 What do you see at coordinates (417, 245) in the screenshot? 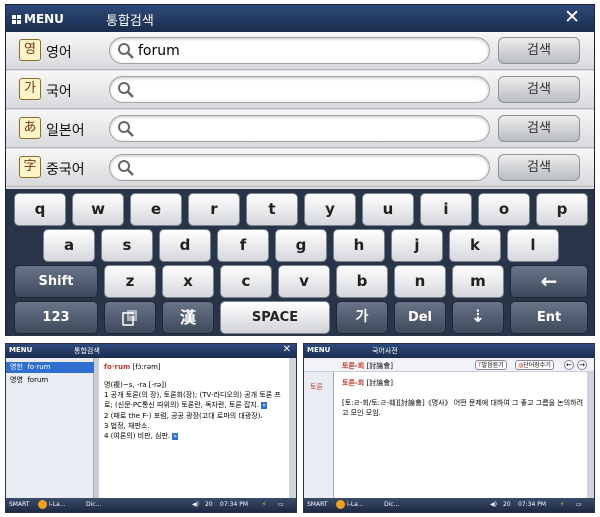
I see `key-j: j` at bounding box center [417, 245].